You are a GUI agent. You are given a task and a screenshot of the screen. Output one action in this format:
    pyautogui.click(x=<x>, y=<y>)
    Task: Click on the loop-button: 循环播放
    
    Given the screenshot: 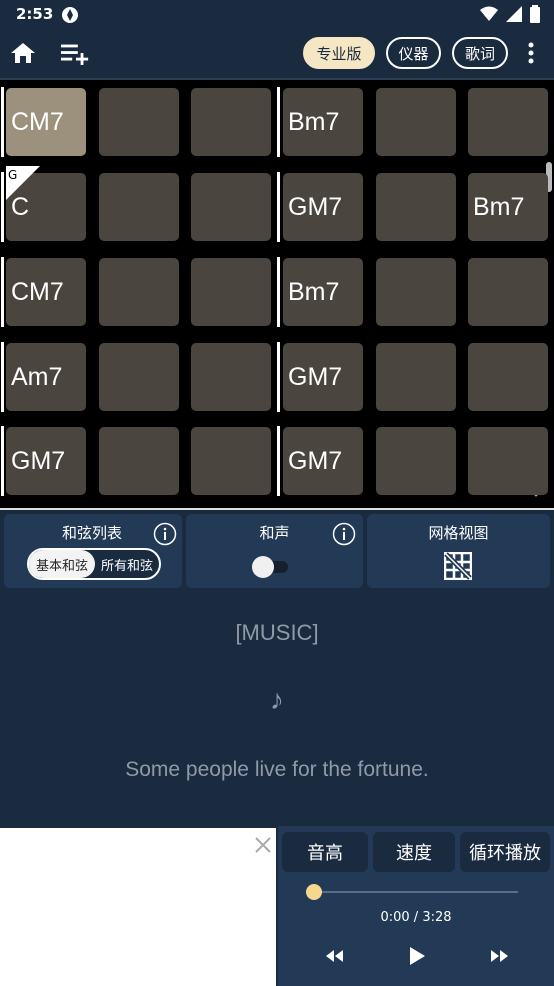 What is the action you would take?
    pyautogui.click(x=505, y=852)
    